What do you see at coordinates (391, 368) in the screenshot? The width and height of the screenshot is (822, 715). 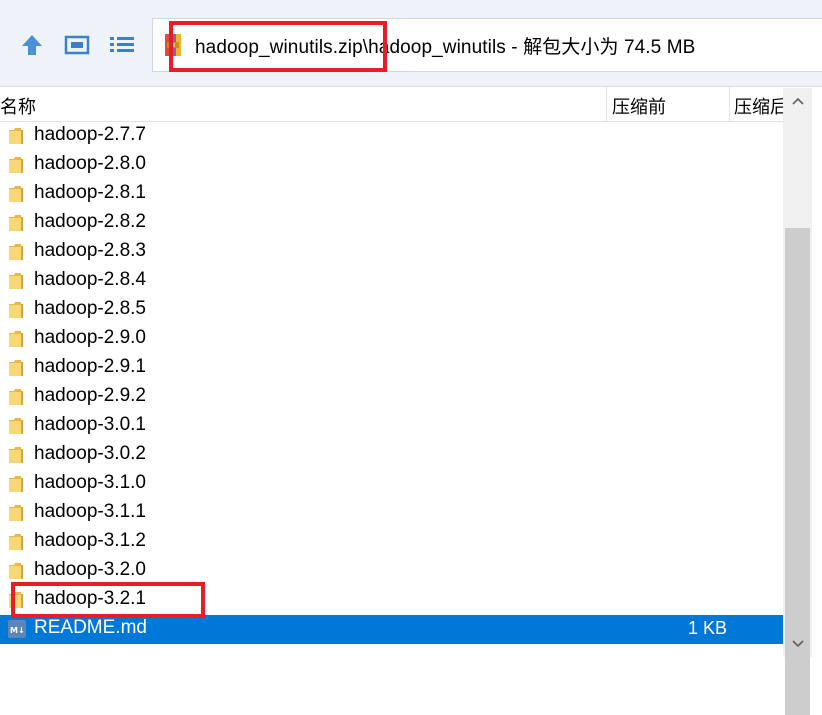 I see `folder-row: hadoop-2.9.1` at bounding box center [391, 368].